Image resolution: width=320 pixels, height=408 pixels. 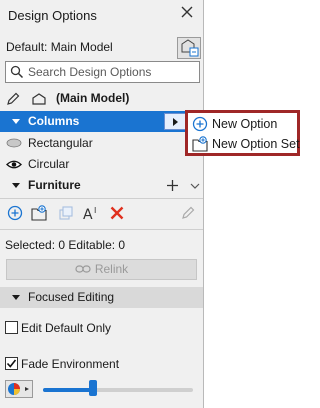 I want to click on option-set-label: Columns, so click(x=54, y=121).